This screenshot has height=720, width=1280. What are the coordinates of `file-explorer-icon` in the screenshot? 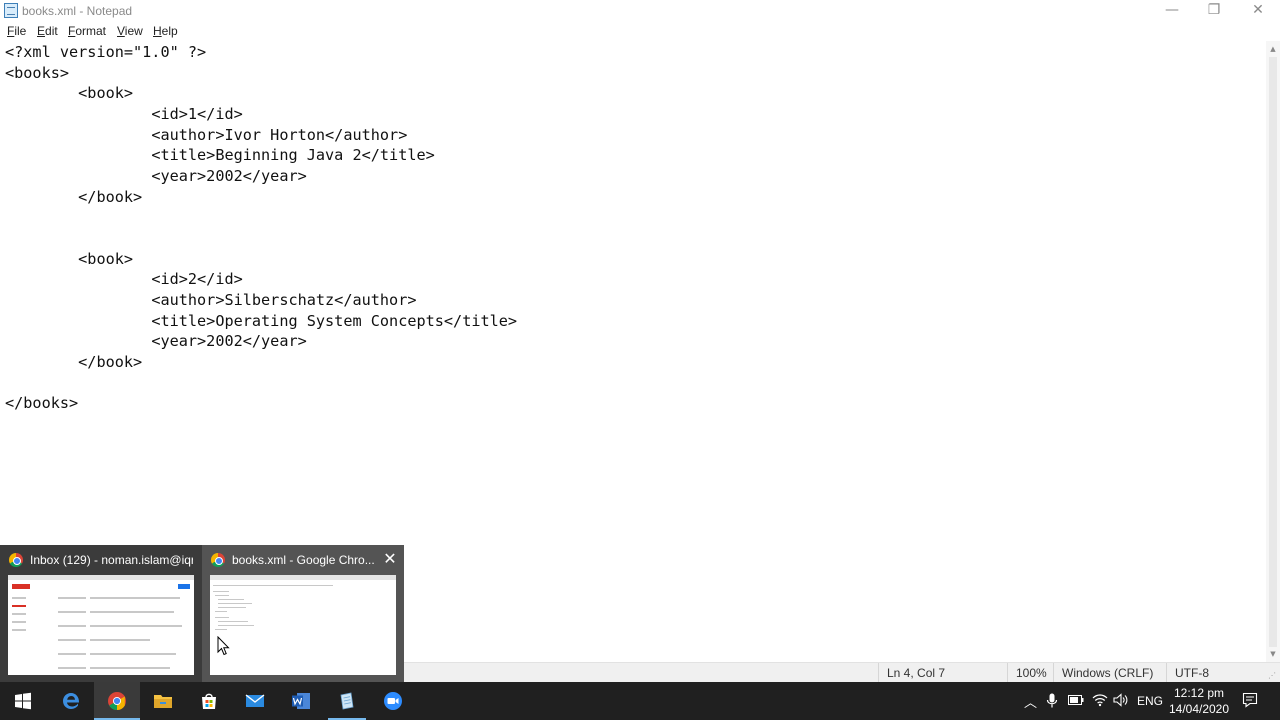 It's located at (163, 701).